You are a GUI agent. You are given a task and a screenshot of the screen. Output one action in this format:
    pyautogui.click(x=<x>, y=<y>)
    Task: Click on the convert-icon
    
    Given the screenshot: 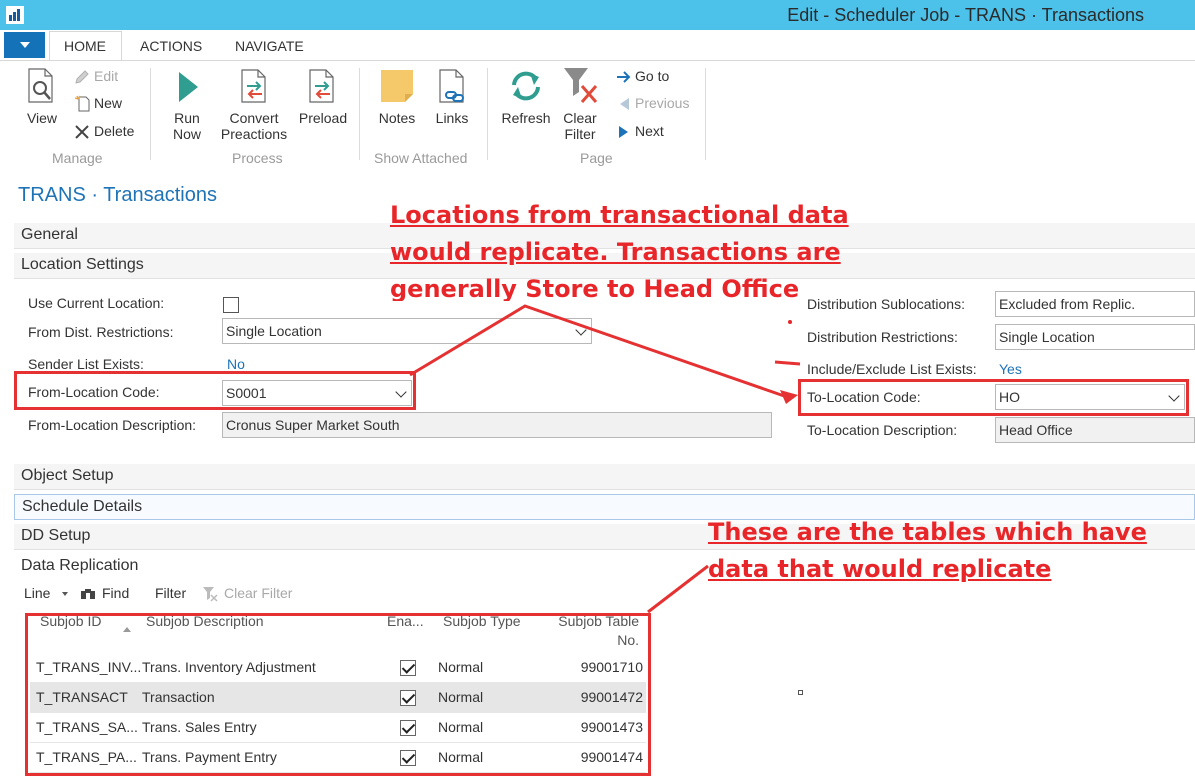 What is the action you would take?
    pyautogui.click(x=253, y=86)
    